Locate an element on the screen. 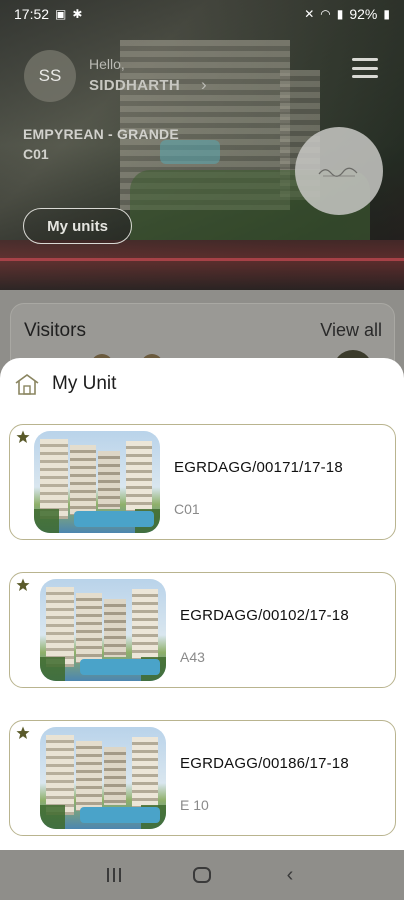 The height and width of the screenshot is (900, 404). settings-notification-icon: ✱ is located at coordinates (77, 14).